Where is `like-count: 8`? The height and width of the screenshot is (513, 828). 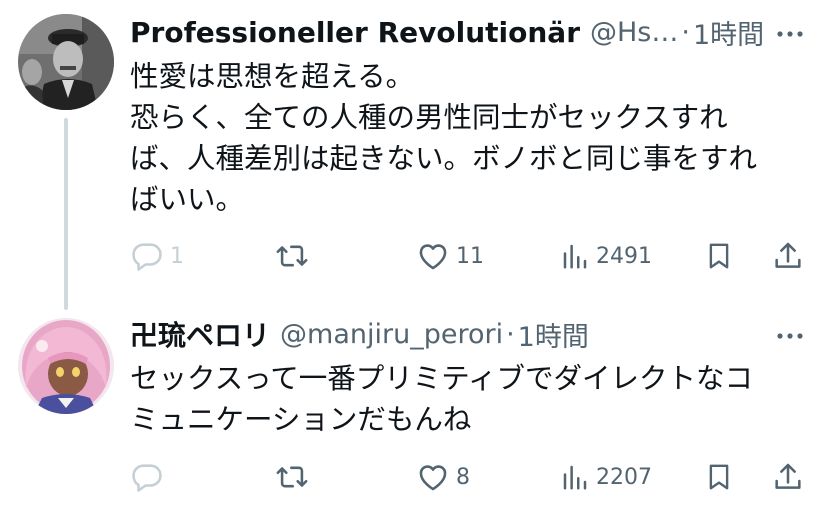 like-count: 8 is located at coordinates (463, 477).